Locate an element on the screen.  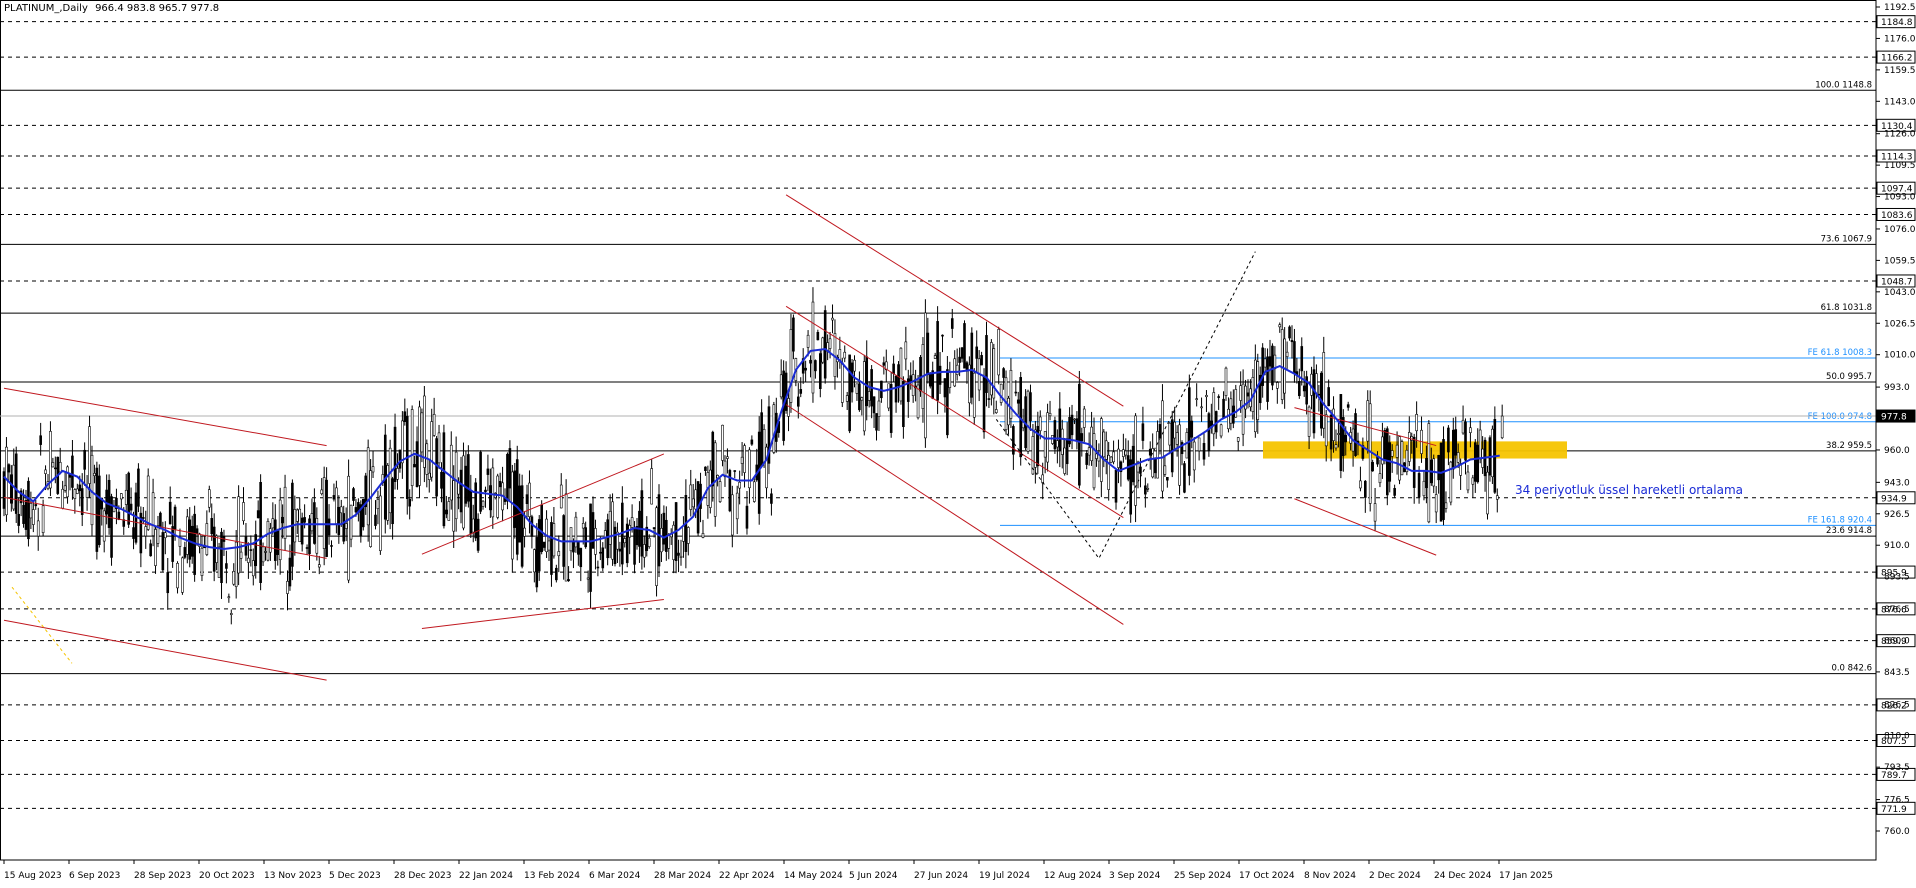
fib-level-label: 73.6 1067.9 is located at coordinates (1846, 239).